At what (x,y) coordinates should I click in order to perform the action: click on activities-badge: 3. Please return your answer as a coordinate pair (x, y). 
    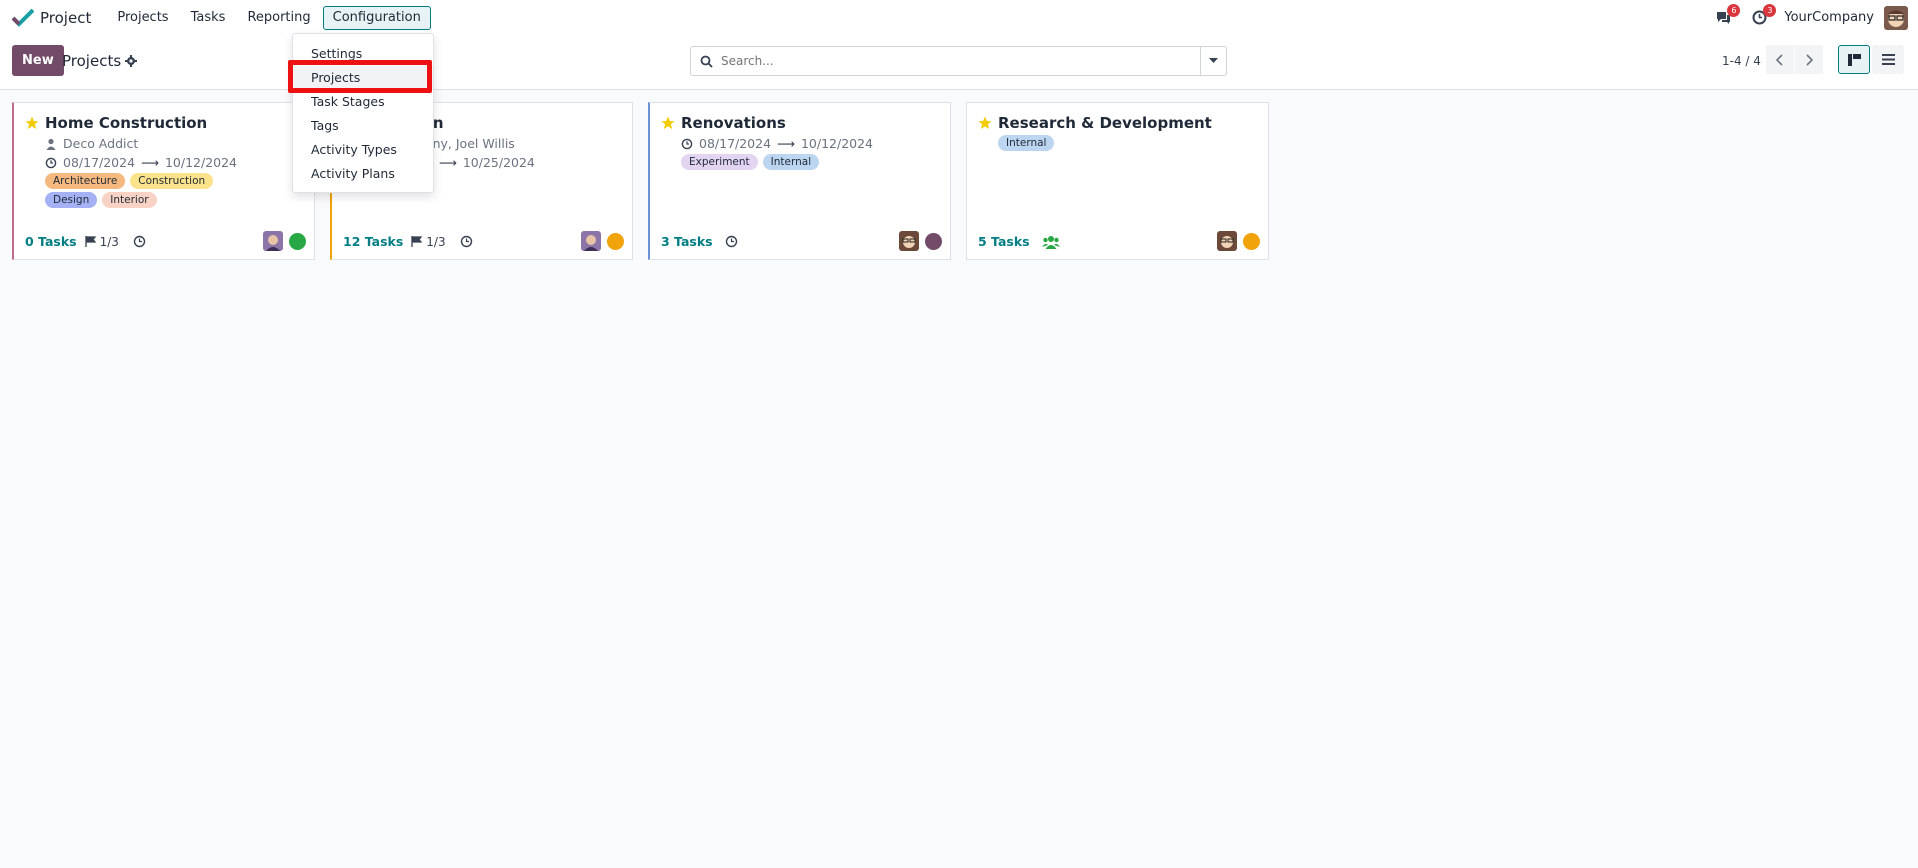
    Looking at the image, I should click on (1770, 10).